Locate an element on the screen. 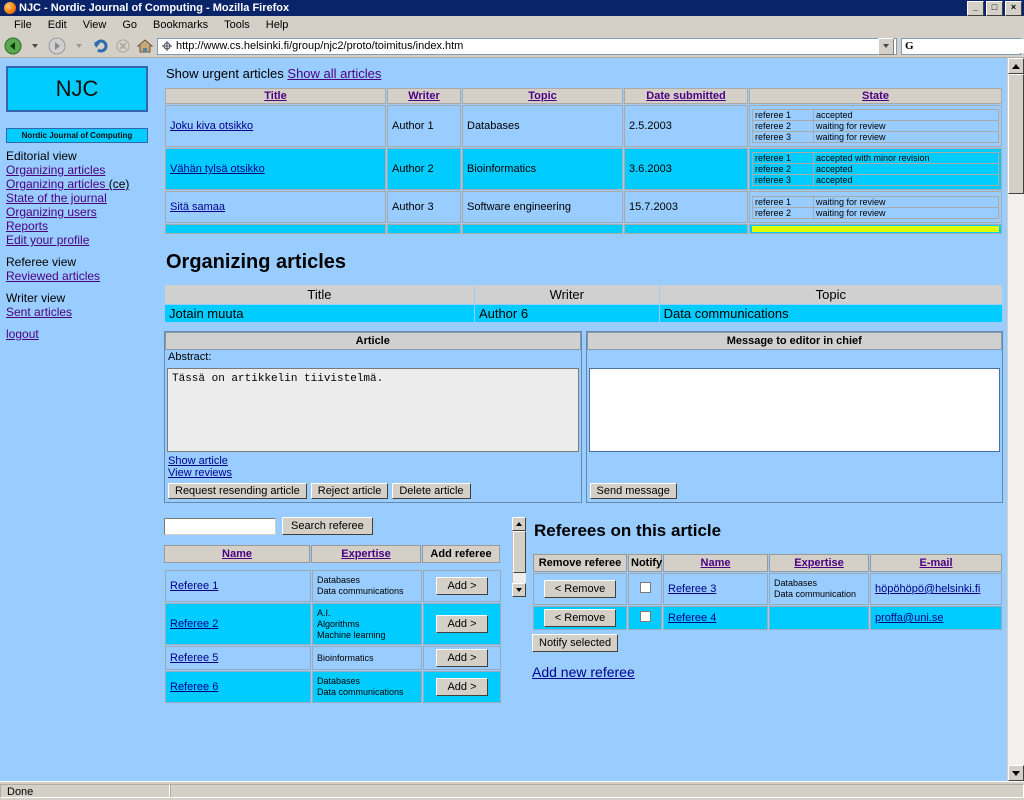 The image size is (1024, 800). referee-name-link: Referee 3 is located at coordinates (692, 589).